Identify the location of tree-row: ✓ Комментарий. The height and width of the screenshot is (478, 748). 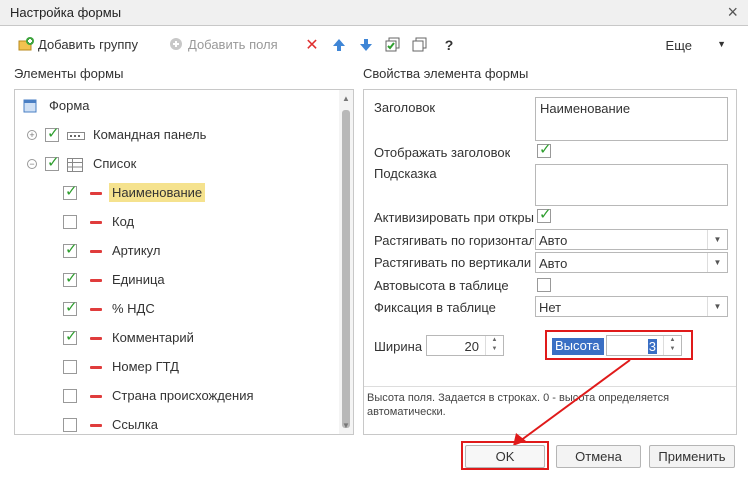
(175, 338).